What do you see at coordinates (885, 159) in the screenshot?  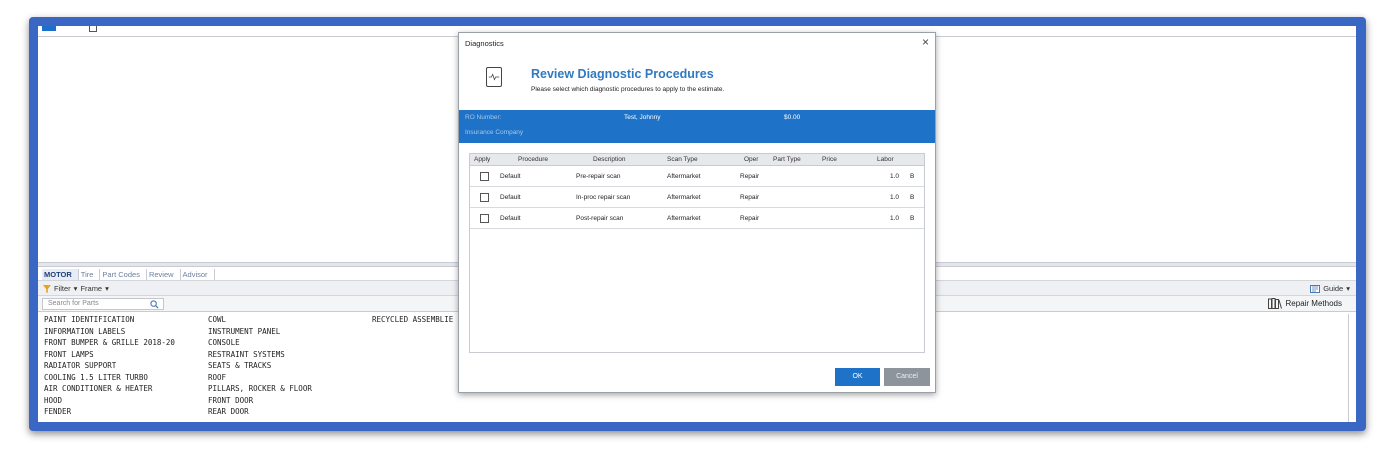 I see `column-header: Labor` at bounding box center [885, 159].